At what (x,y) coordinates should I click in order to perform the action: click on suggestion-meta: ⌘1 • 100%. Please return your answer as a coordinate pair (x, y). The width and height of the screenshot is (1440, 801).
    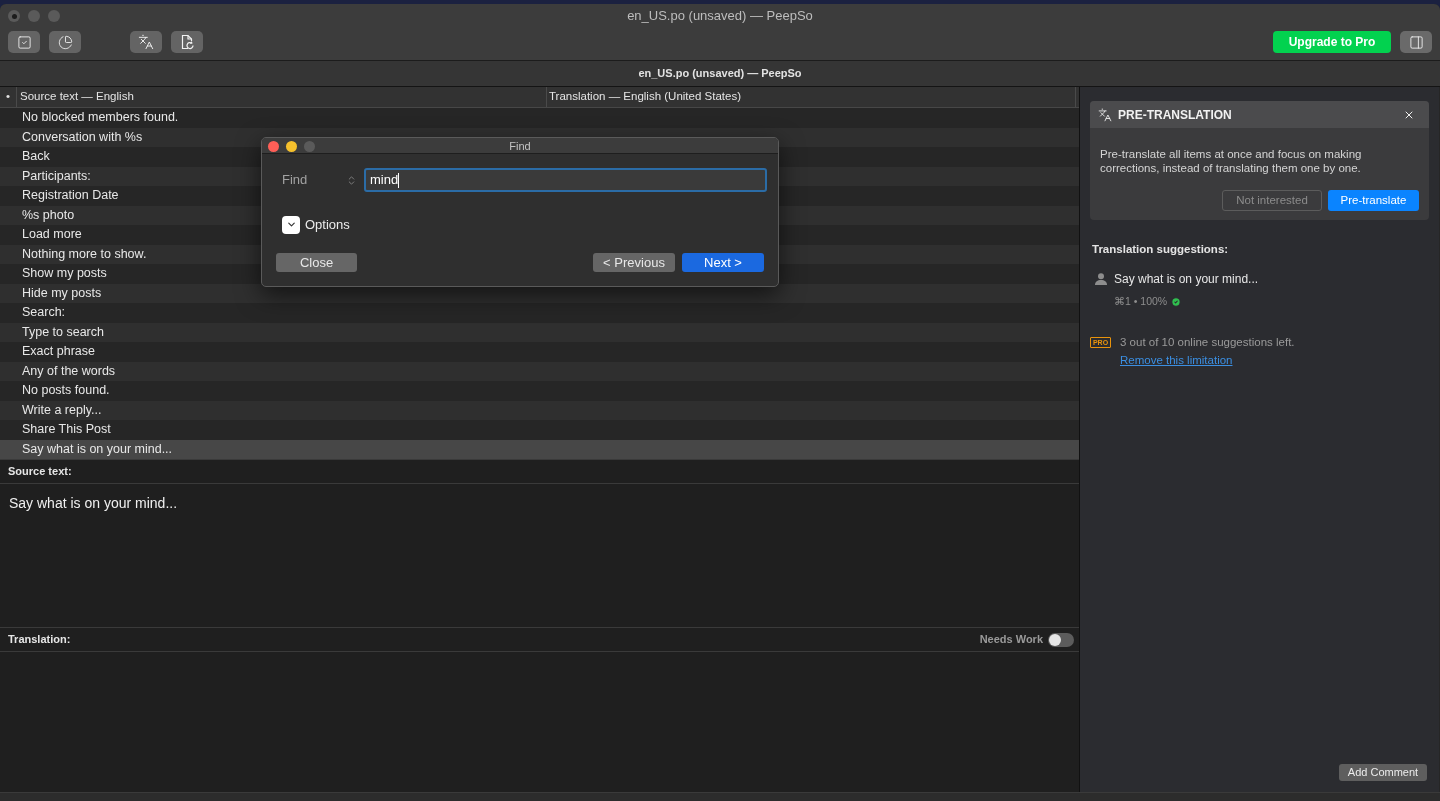
    Looking at the image, I should click on (1141, 301).